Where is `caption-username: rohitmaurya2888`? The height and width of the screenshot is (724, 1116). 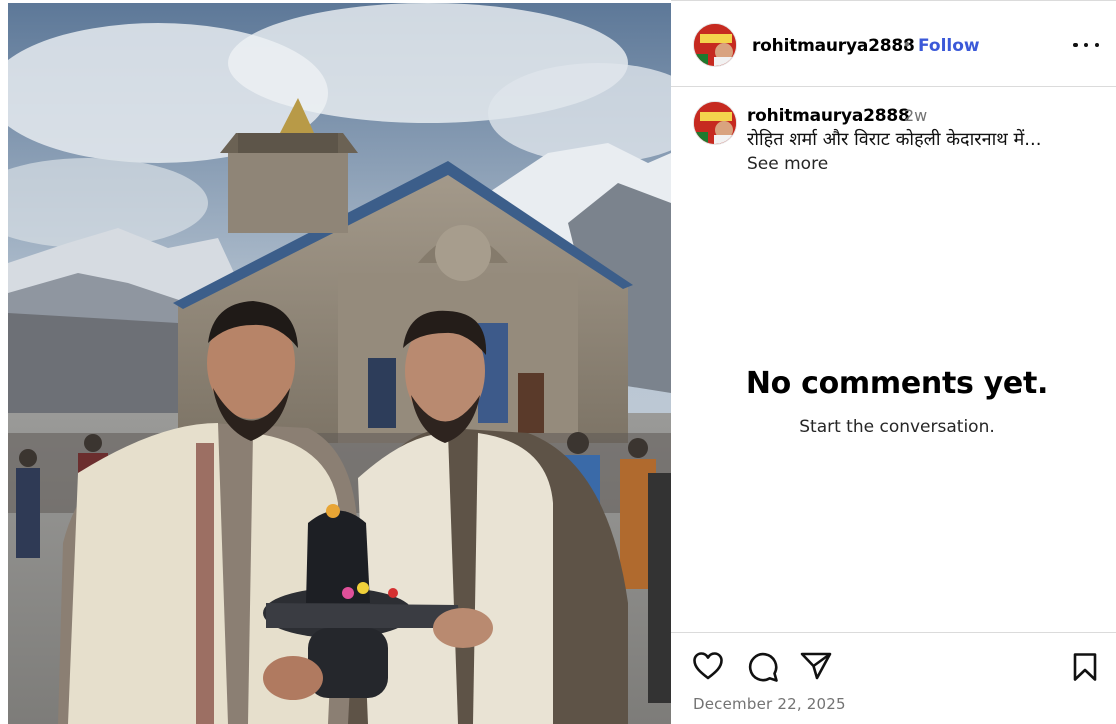
caption-username: rohitmaurya2888 is located at coordinates (828, 116).